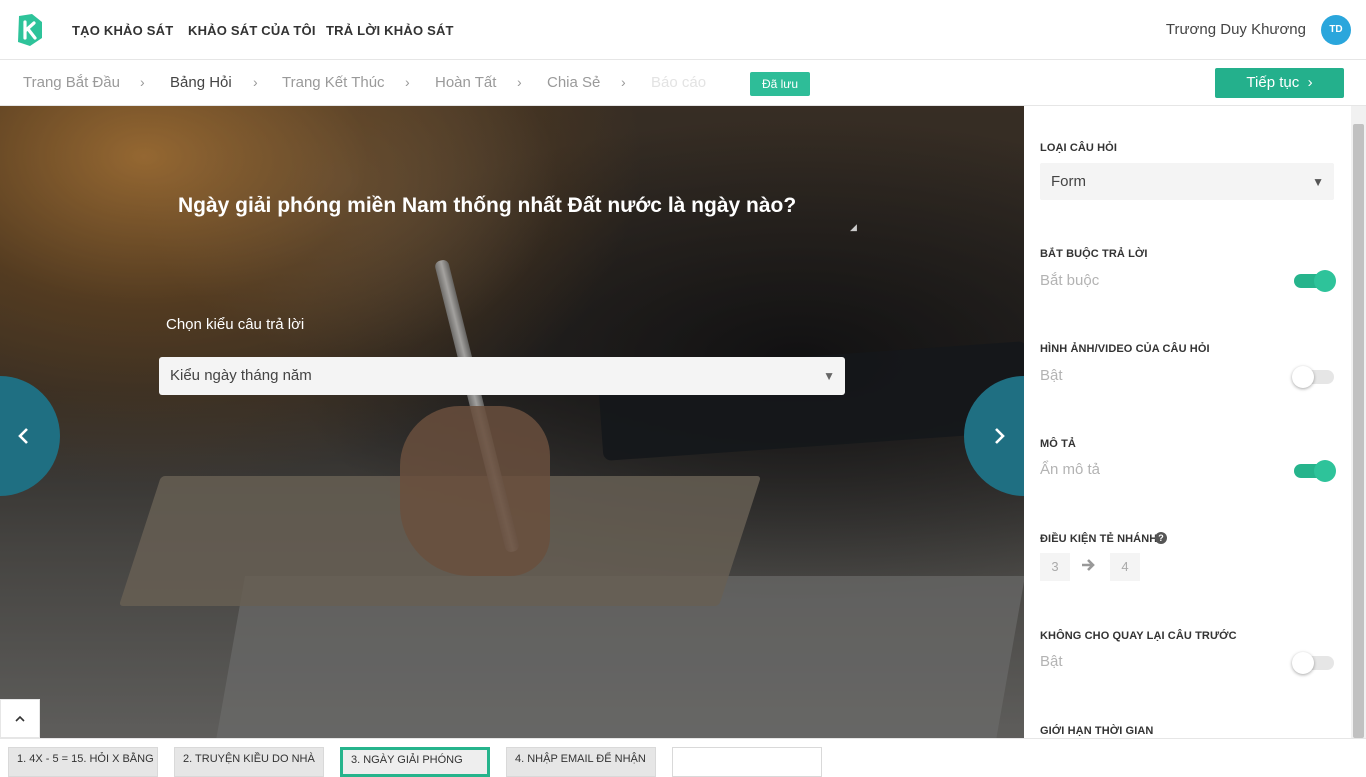  Describe the element at coordinates (1058, 444) in the screenshot. I see `description-label: MÔ TẢ` at that location.